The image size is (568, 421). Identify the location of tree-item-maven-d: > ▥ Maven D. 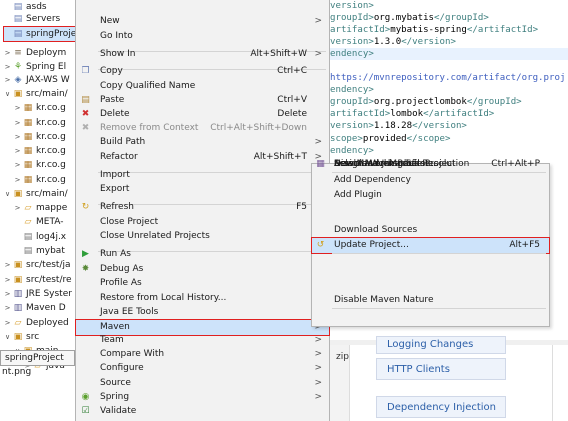
(35, 308).